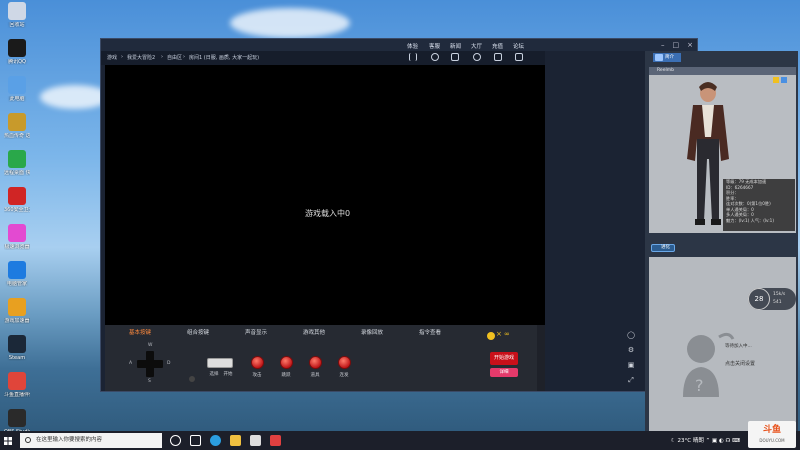 This screenshot has width=800, height=450. I want to click on close-setting-link: 点击关闭设置, so click(740, 363).